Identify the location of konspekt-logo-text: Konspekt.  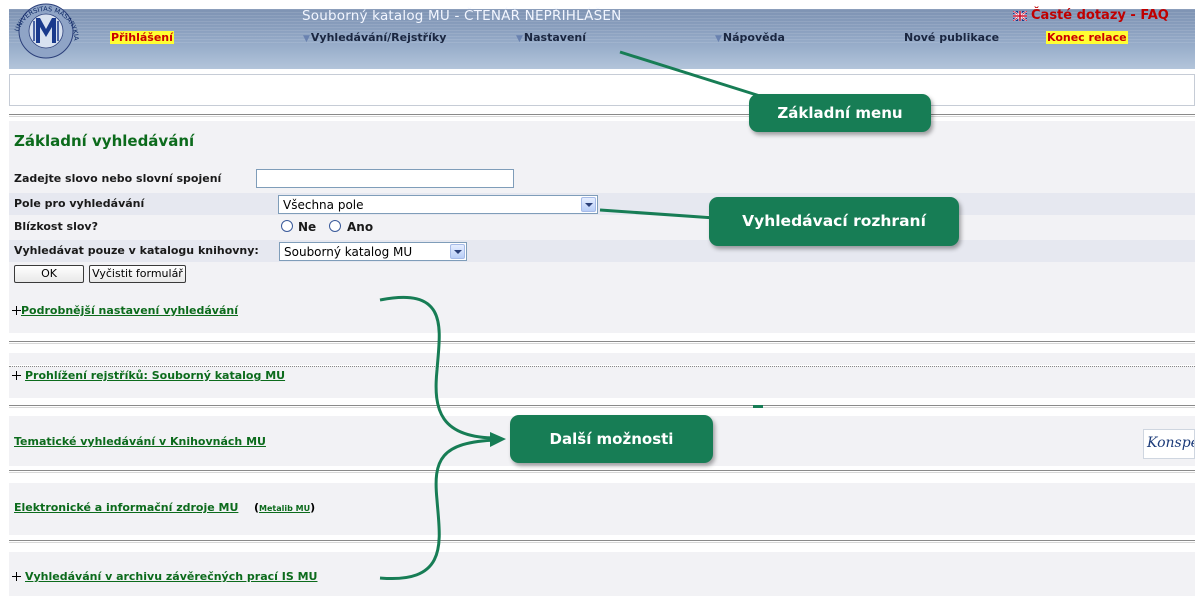
(1170, 443).